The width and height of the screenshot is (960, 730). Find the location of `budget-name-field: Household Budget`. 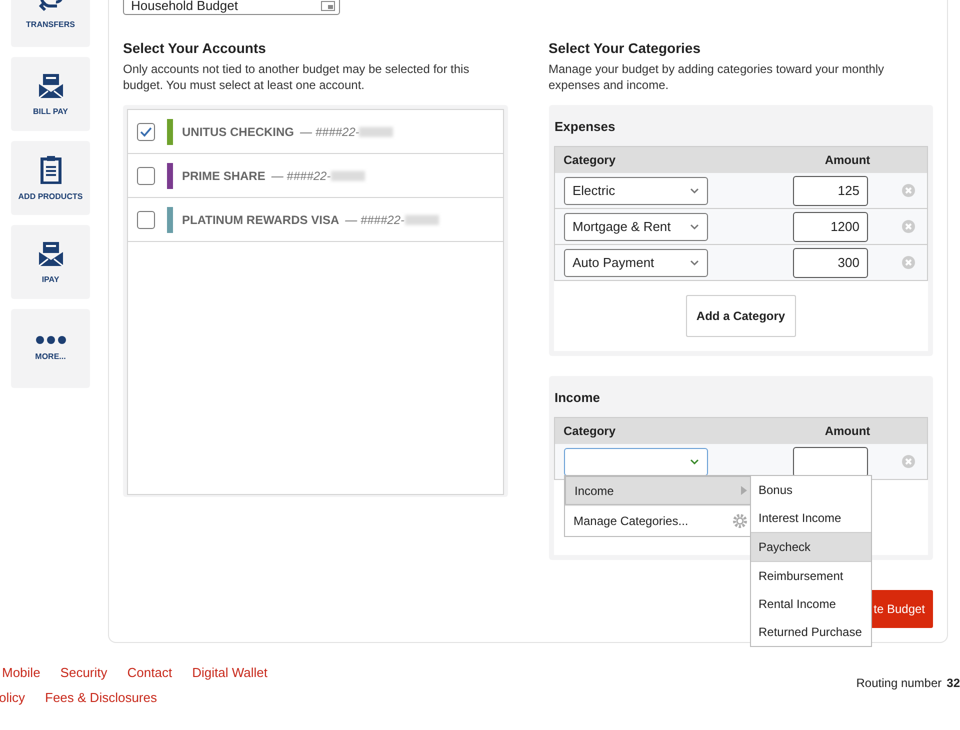

budget-name-field: Household Budget is located at coordinates (231, 7).